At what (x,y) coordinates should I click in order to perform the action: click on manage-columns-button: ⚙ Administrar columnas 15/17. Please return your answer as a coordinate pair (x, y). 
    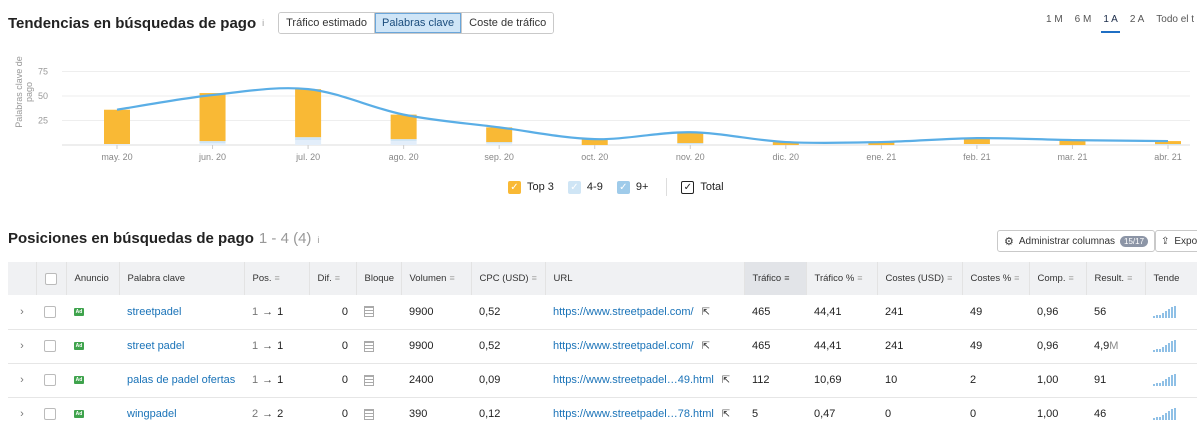
    Looking at the image, I should click on (1076, 241).